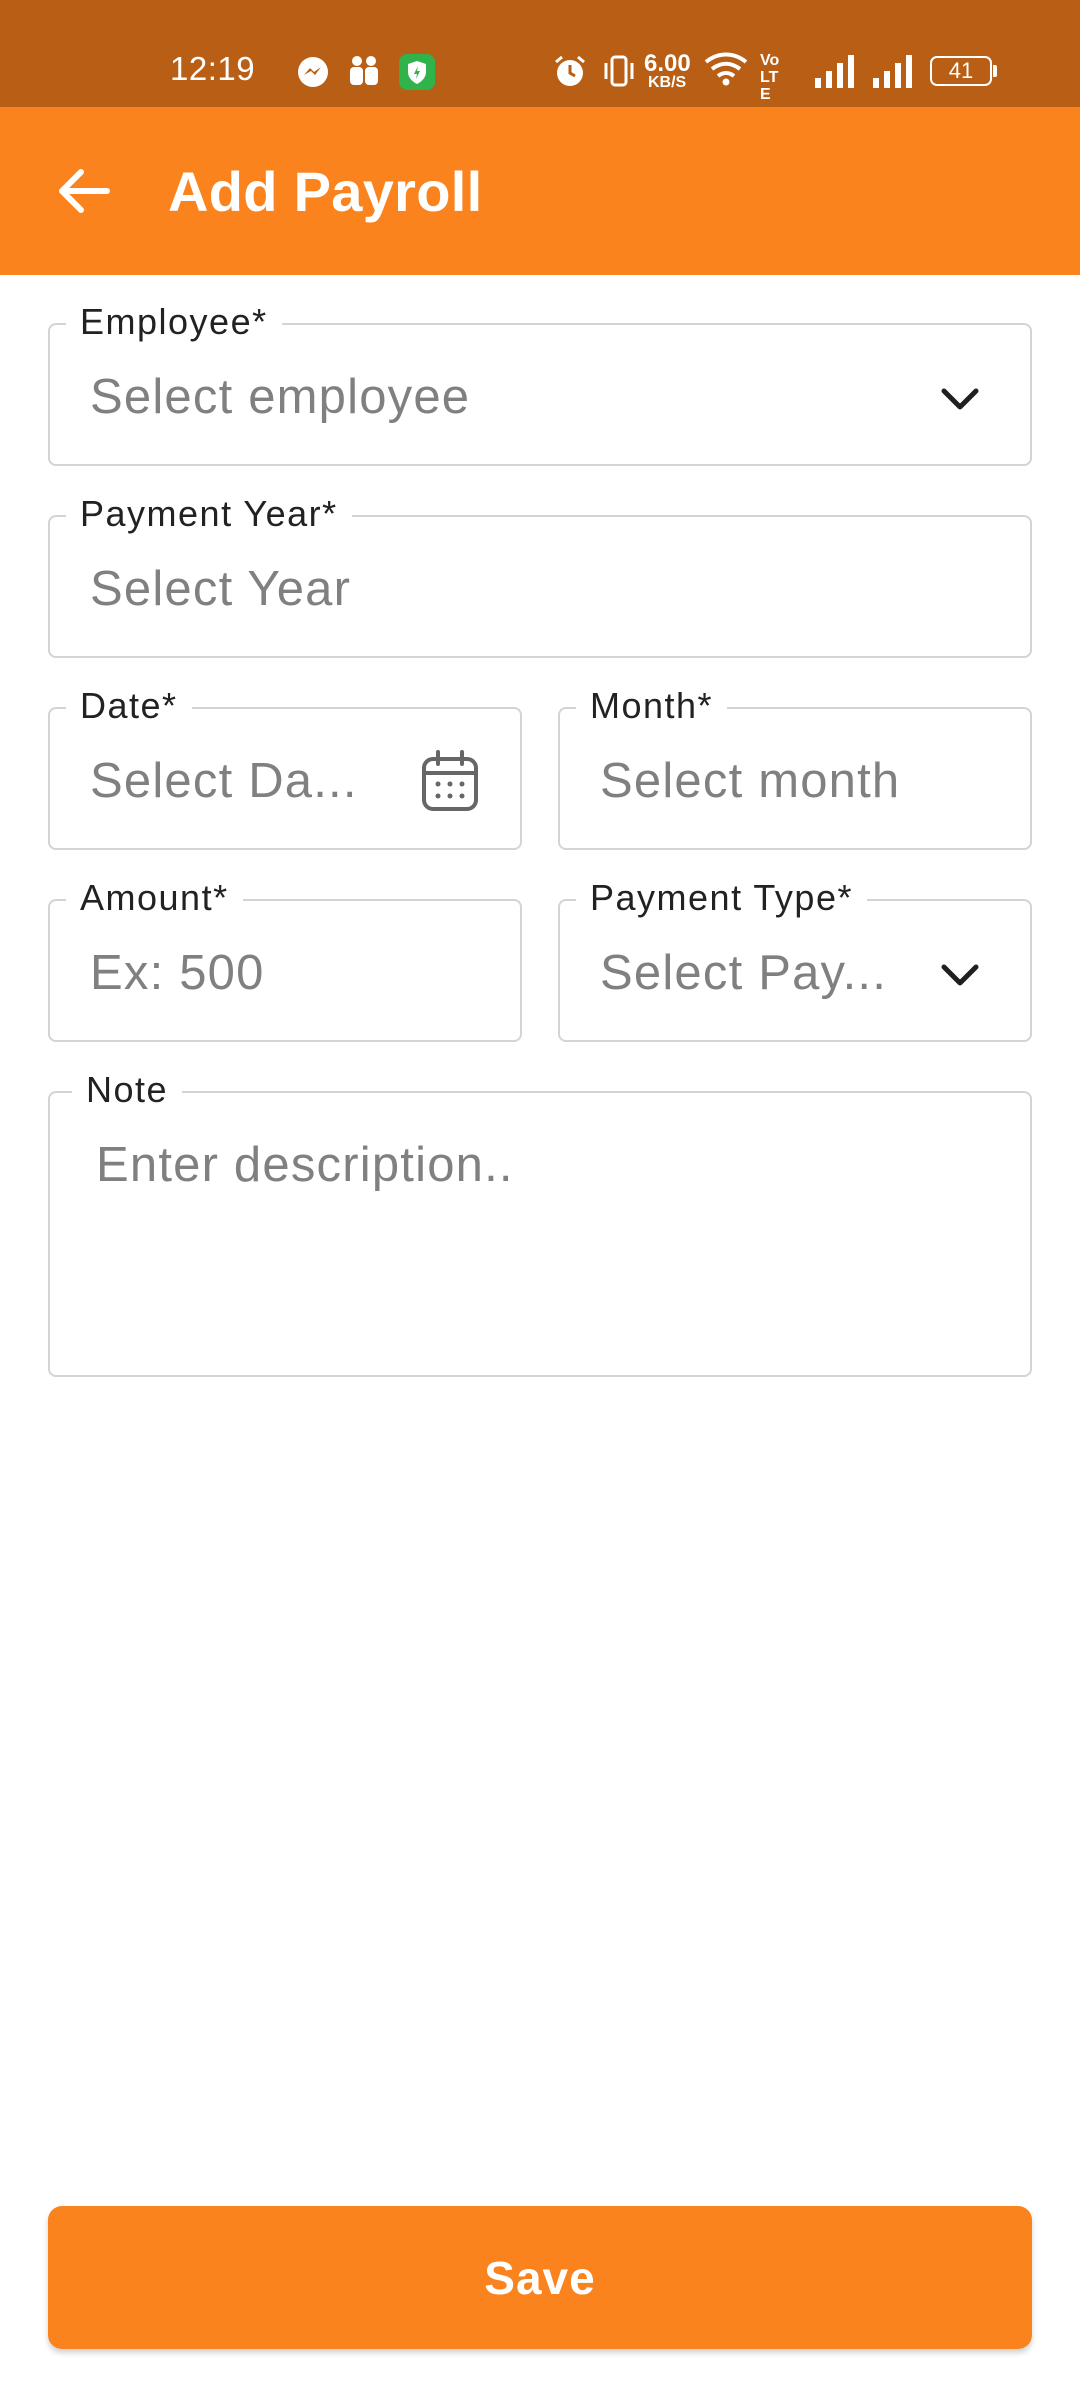 This screenshot has height=2400, width=1080. What do you see at coordinates (721, 898) in the screenshot?
I see `payment-type-label: Payment Type*` at bounding box center [721, 898].